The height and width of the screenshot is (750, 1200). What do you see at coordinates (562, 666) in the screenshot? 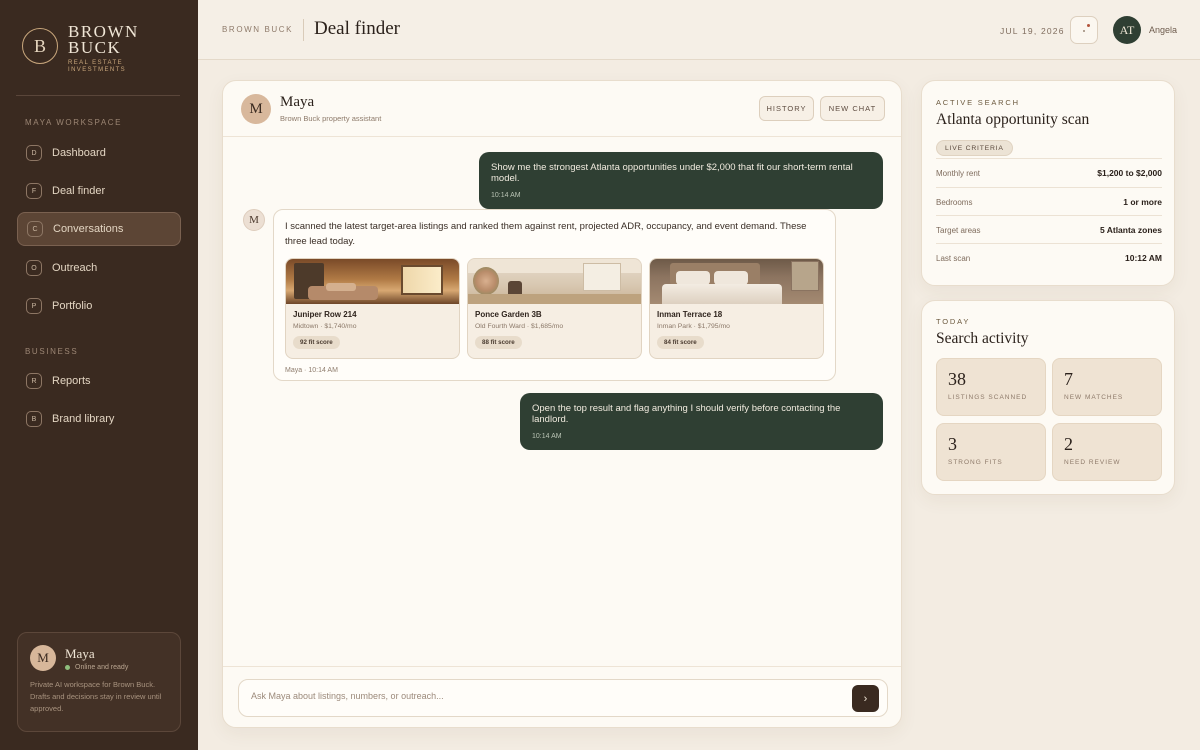
I see `composer-divider` at bounding box center [562, 666].